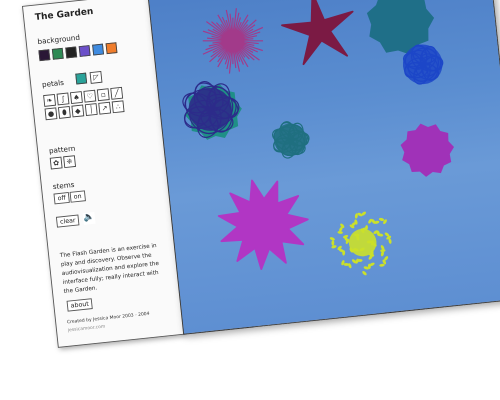 The width and height of the screenshot is (500, 400). Describe the element at coordinates (77, 196) in the screenshot. I see `stems-on-button: on` at that location.